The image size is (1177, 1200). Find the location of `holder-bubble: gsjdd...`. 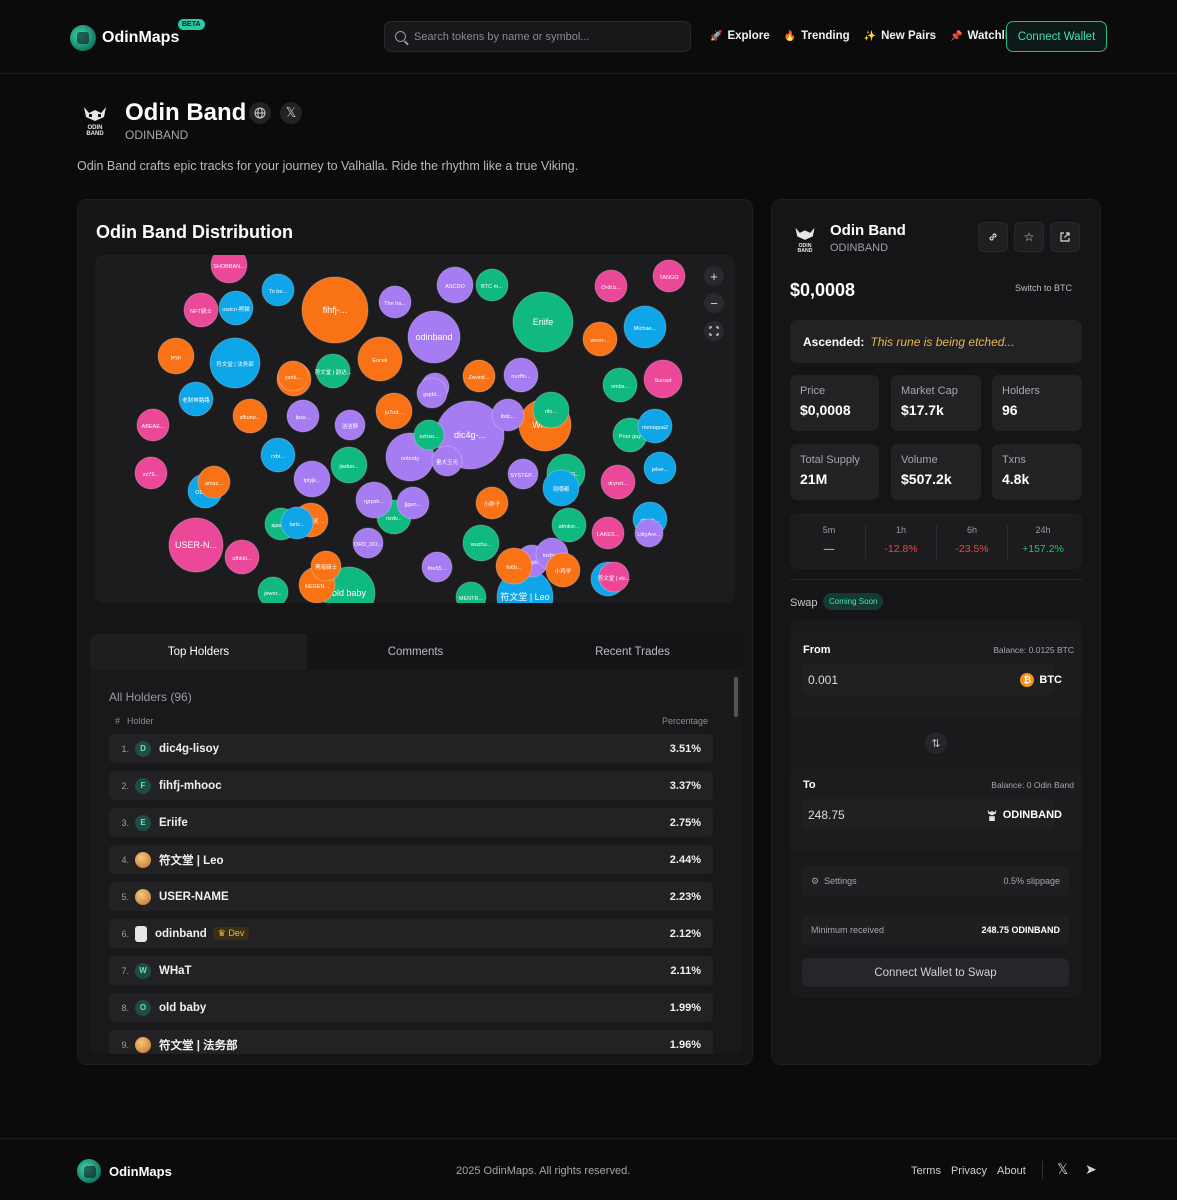

holder-bubble: gsjdd... is located at coordinates (432, 393).